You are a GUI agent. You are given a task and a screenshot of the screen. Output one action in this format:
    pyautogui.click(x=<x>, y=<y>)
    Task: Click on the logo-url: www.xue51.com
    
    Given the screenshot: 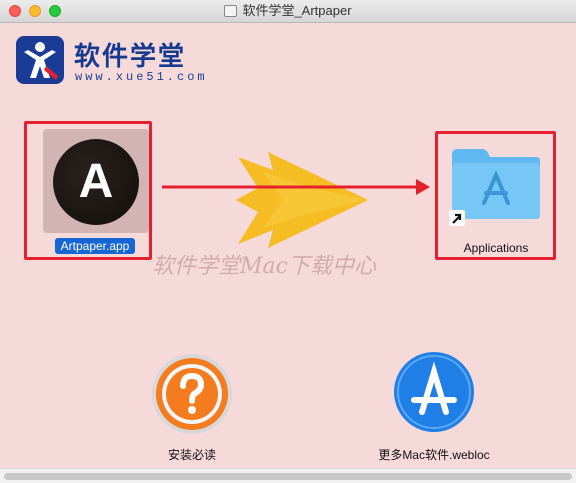 What is the action you would take?
    pyautogui.click(x=141, y=77)
    